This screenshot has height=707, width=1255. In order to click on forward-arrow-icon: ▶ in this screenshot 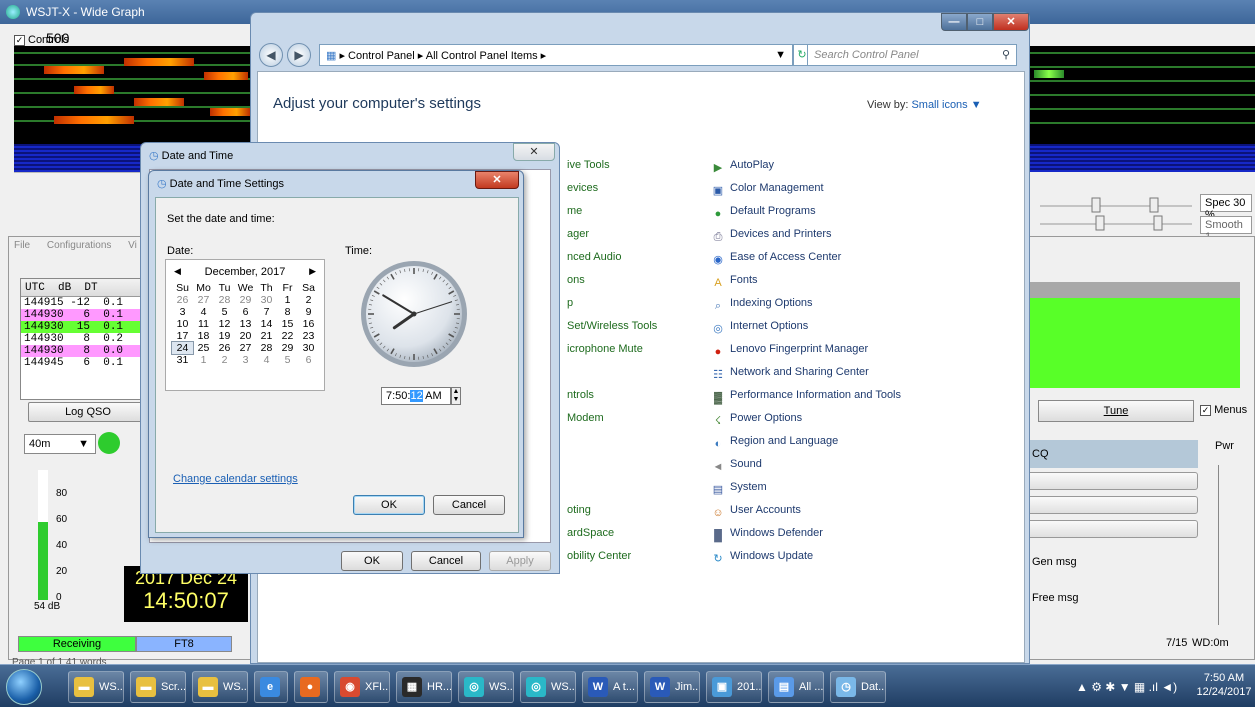, I will do `click(299, 55)`.